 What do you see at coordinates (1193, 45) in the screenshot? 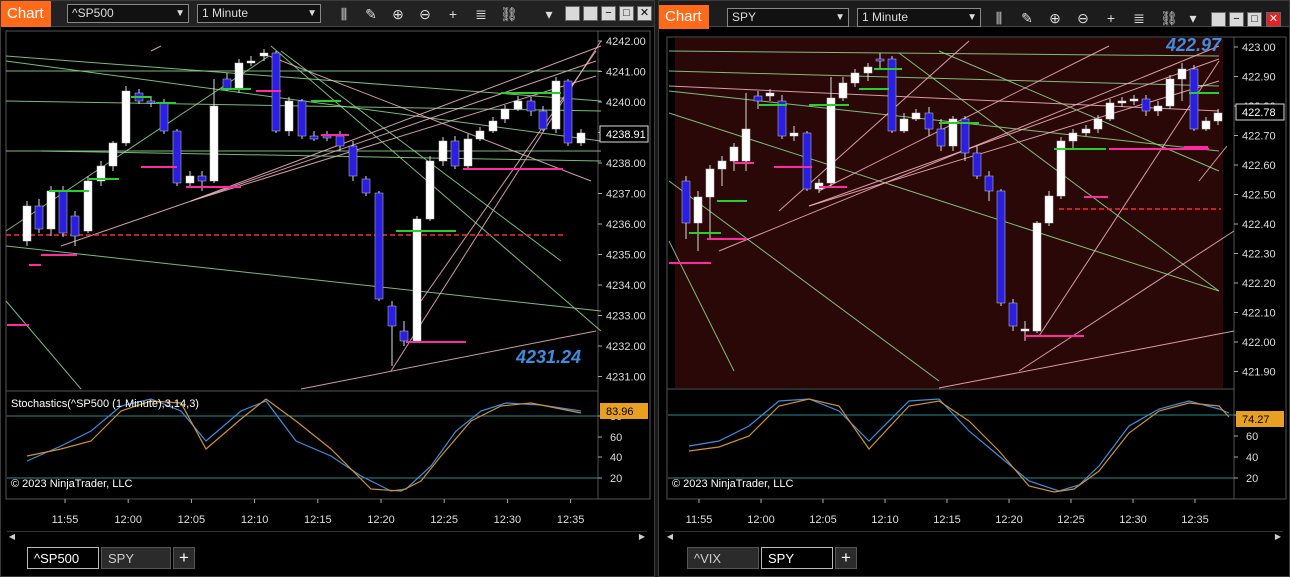
I see `last-price-display: 422.97` at bounding box center [1193, 45].